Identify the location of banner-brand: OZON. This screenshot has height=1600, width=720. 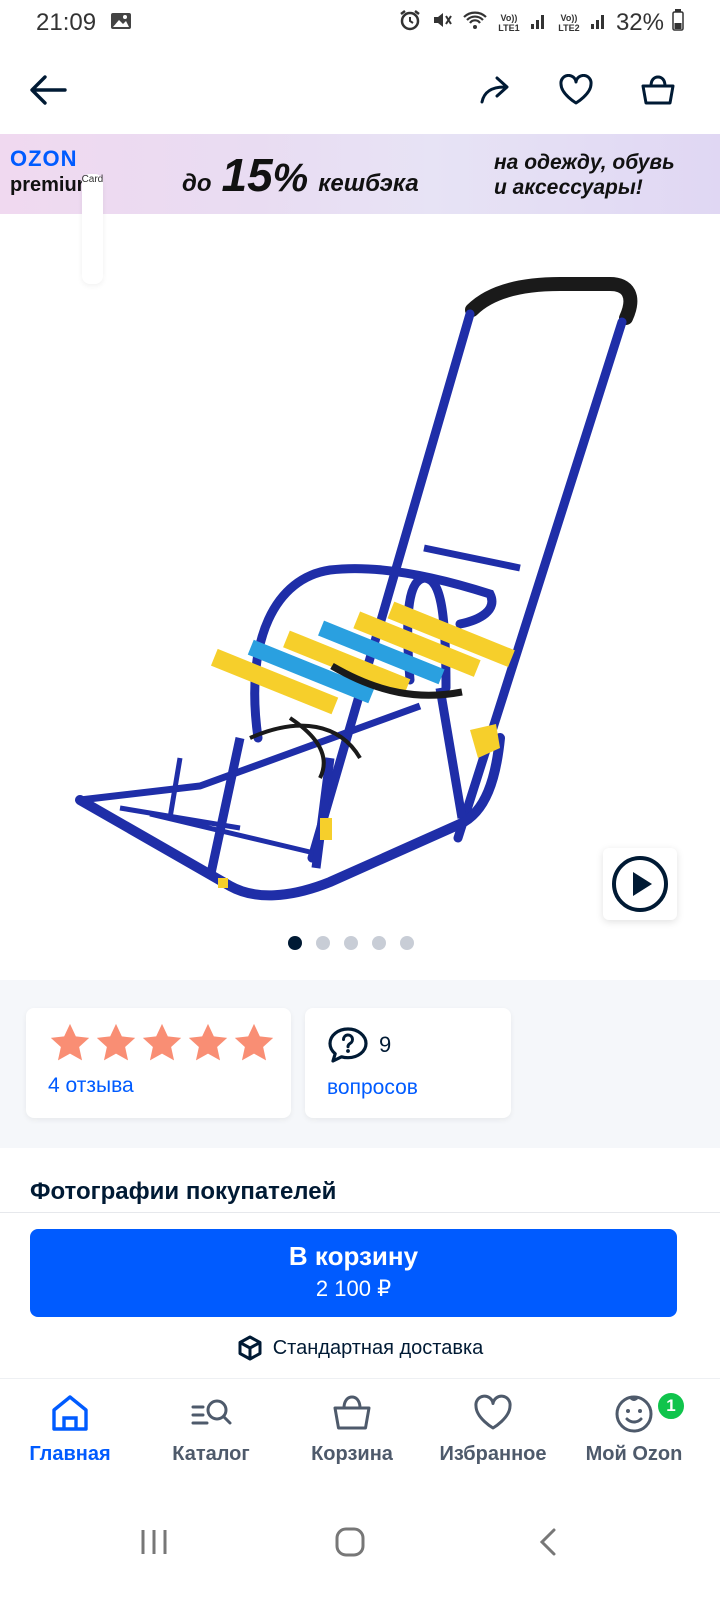
(44, 158).